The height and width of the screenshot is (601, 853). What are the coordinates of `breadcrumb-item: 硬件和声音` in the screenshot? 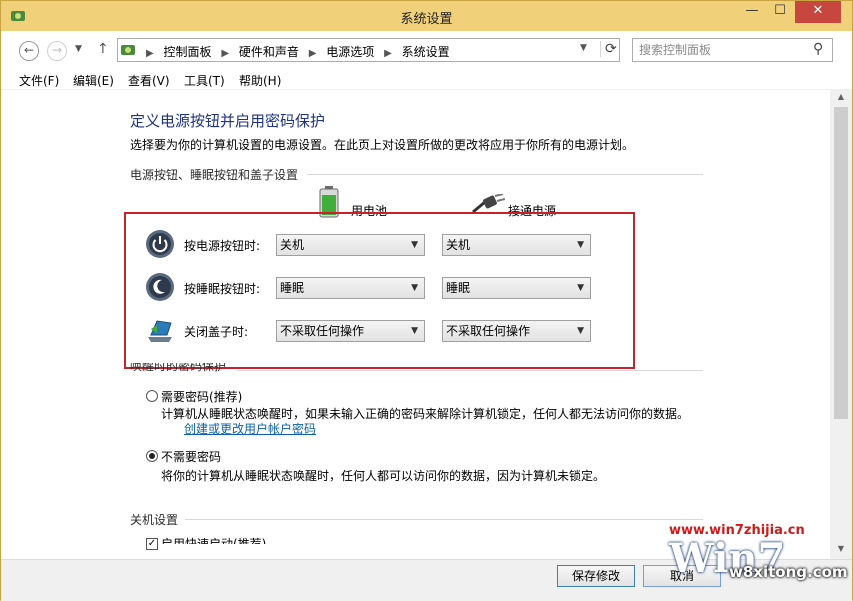 It's located at (269, 52).